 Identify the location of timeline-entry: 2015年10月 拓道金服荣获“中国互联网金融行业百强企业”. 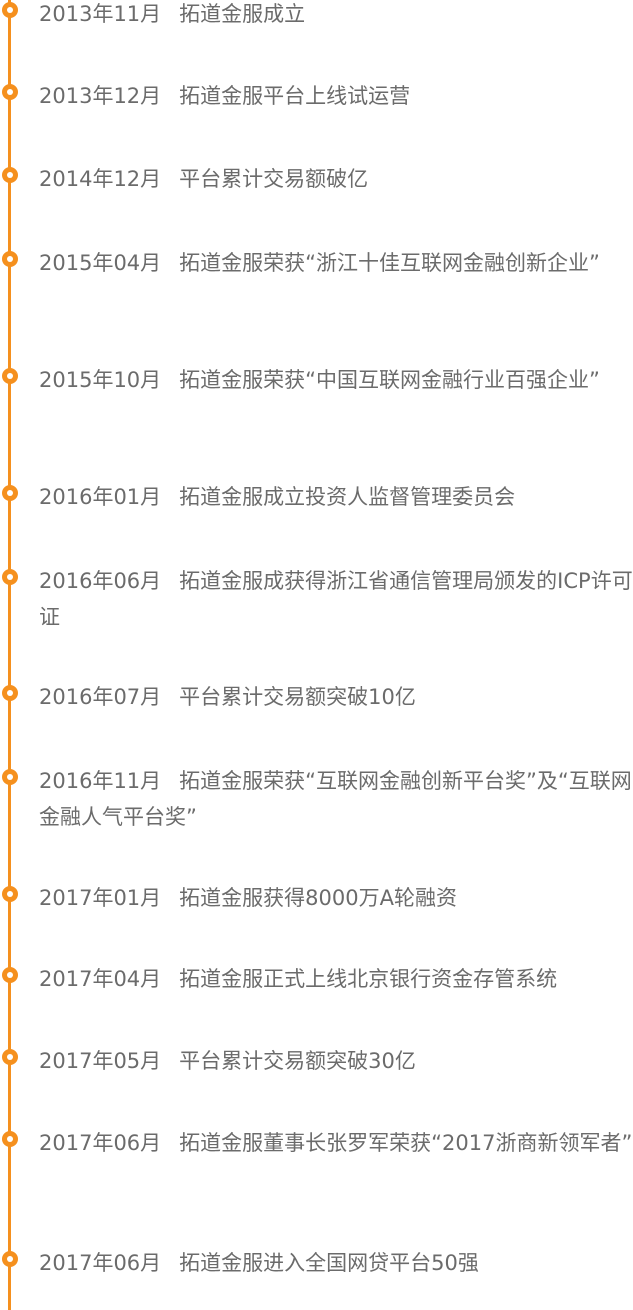
(336, 380).